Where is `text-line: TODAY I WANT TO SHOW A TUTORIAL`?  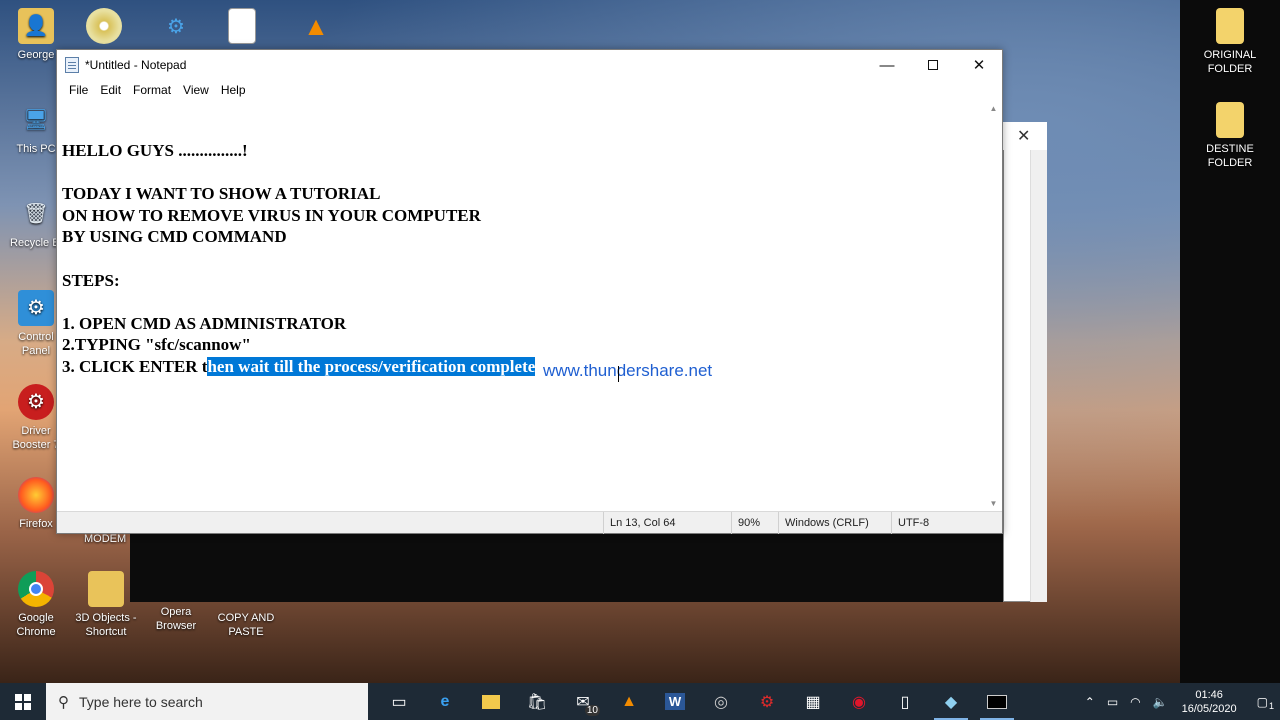 text-line: TODAY I WANT TO SHOW A TUTORIAL is located at coordinates (221, 194).